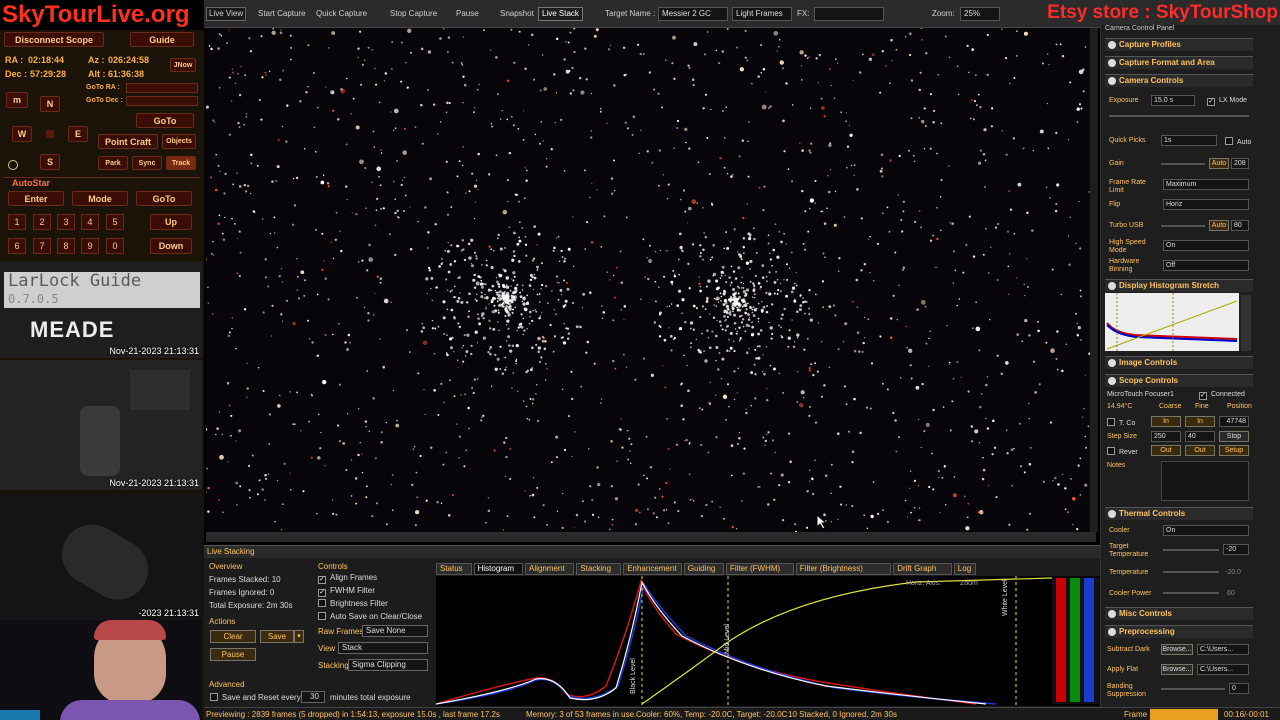 The height and width of the screenshot is (720, 1280). Describe the element at coordinates (78, 134) in the screenshot. I see `east-button: E` at that location.